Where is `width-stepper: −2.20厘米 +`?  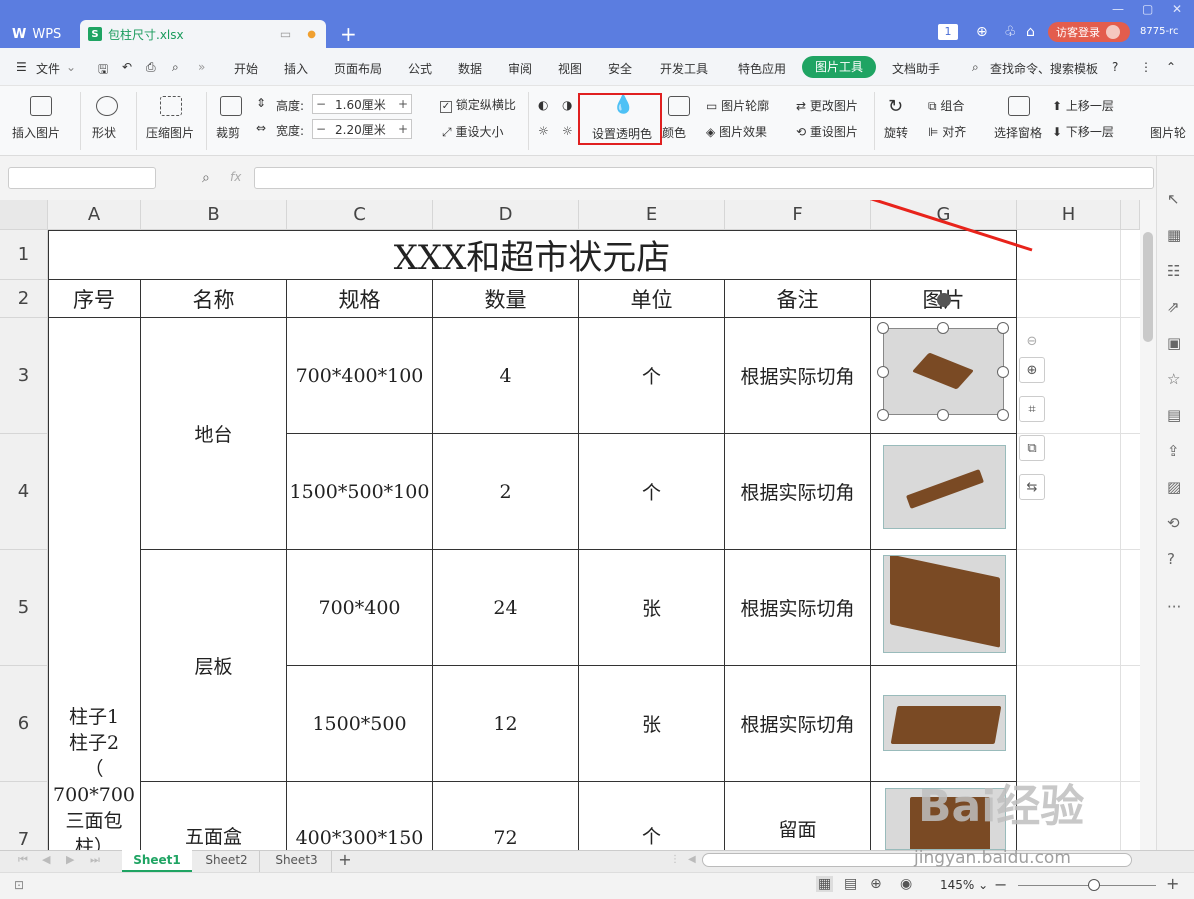 width-stepper: −2.20厘米 + is located at coordinates (362, 129).